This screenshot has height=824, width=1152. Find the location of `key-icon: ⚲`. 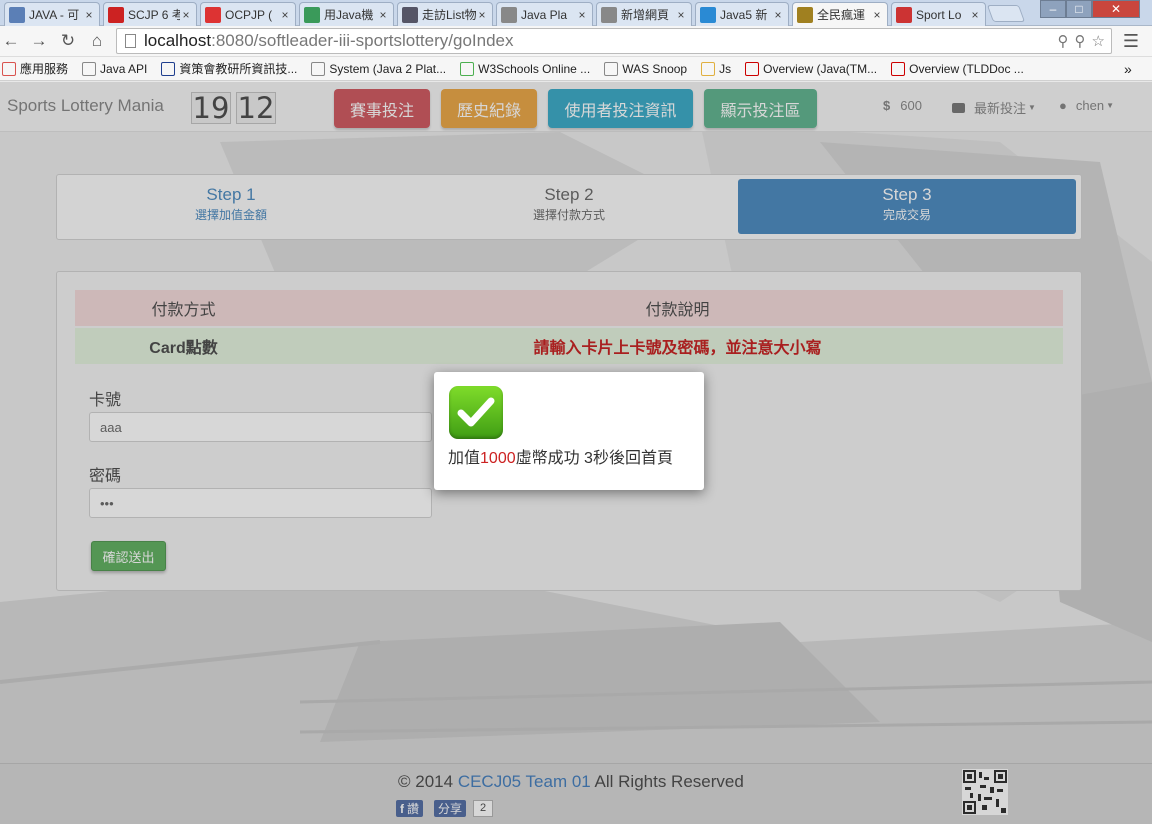

key-icon: ⚲ is located at coordinates (1080, 41).